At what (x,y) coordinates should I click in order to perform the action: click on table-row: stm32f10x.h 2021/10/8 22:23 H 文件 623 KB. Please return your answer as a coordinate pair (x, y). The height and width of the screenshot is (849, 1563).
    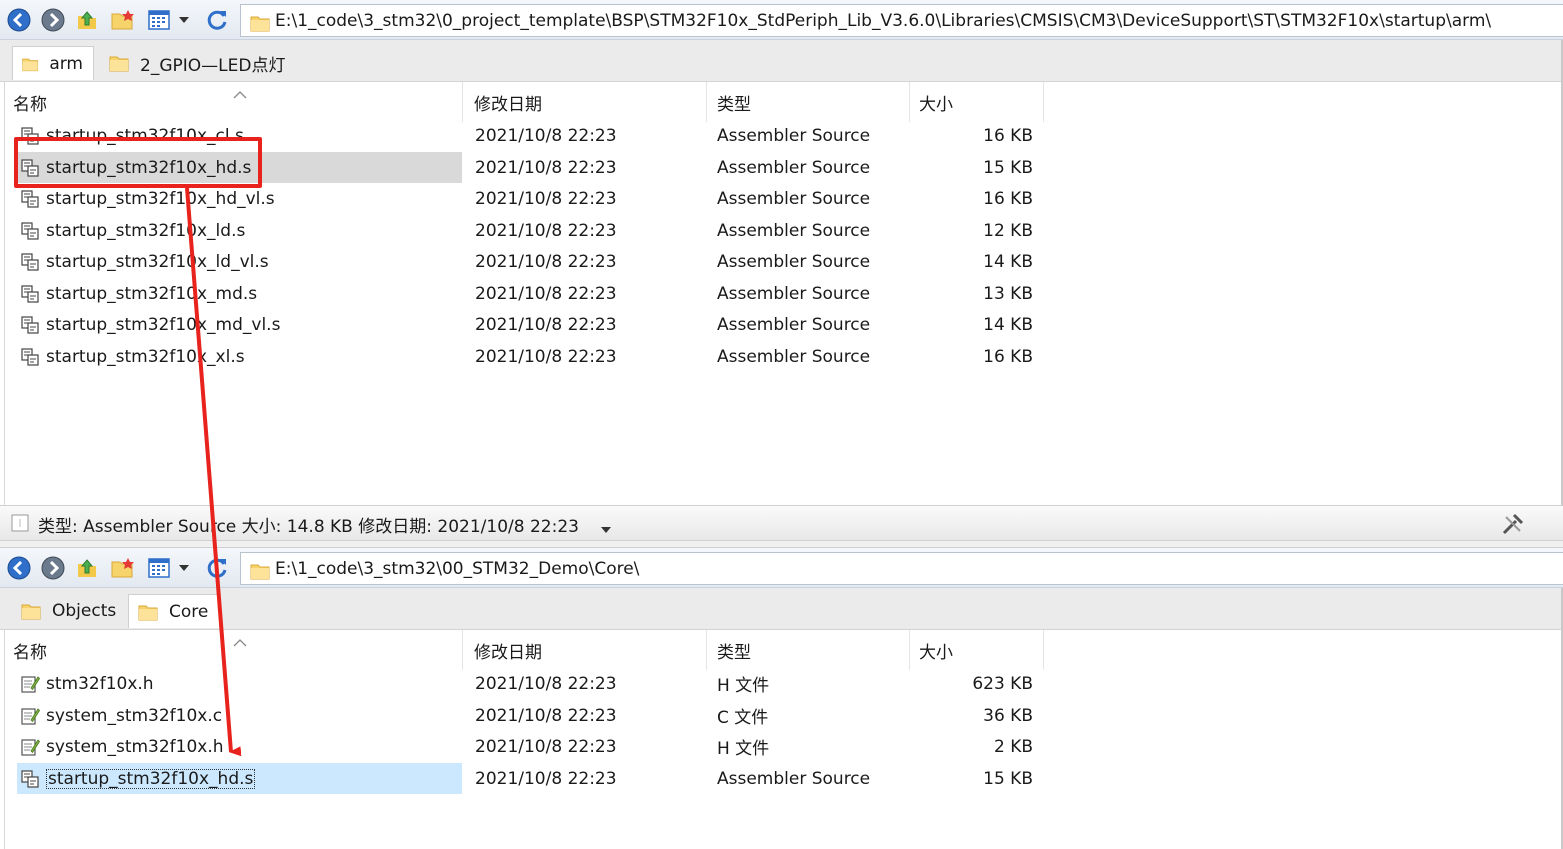
    Looking at the image, I should click on (531, 683).